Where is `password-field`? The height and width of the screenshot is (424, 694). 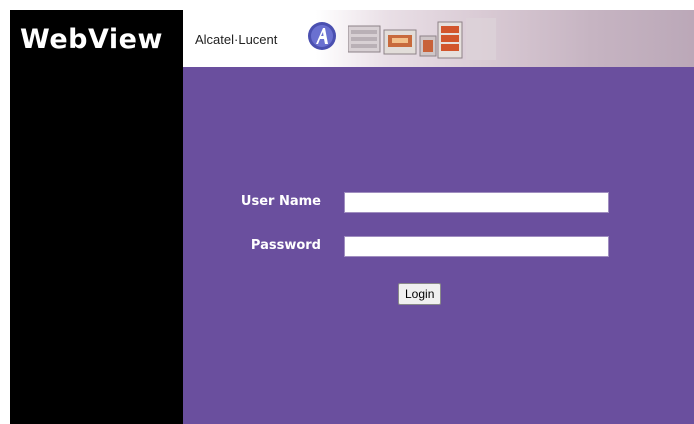 password-field is located at coordinates (476, 246).